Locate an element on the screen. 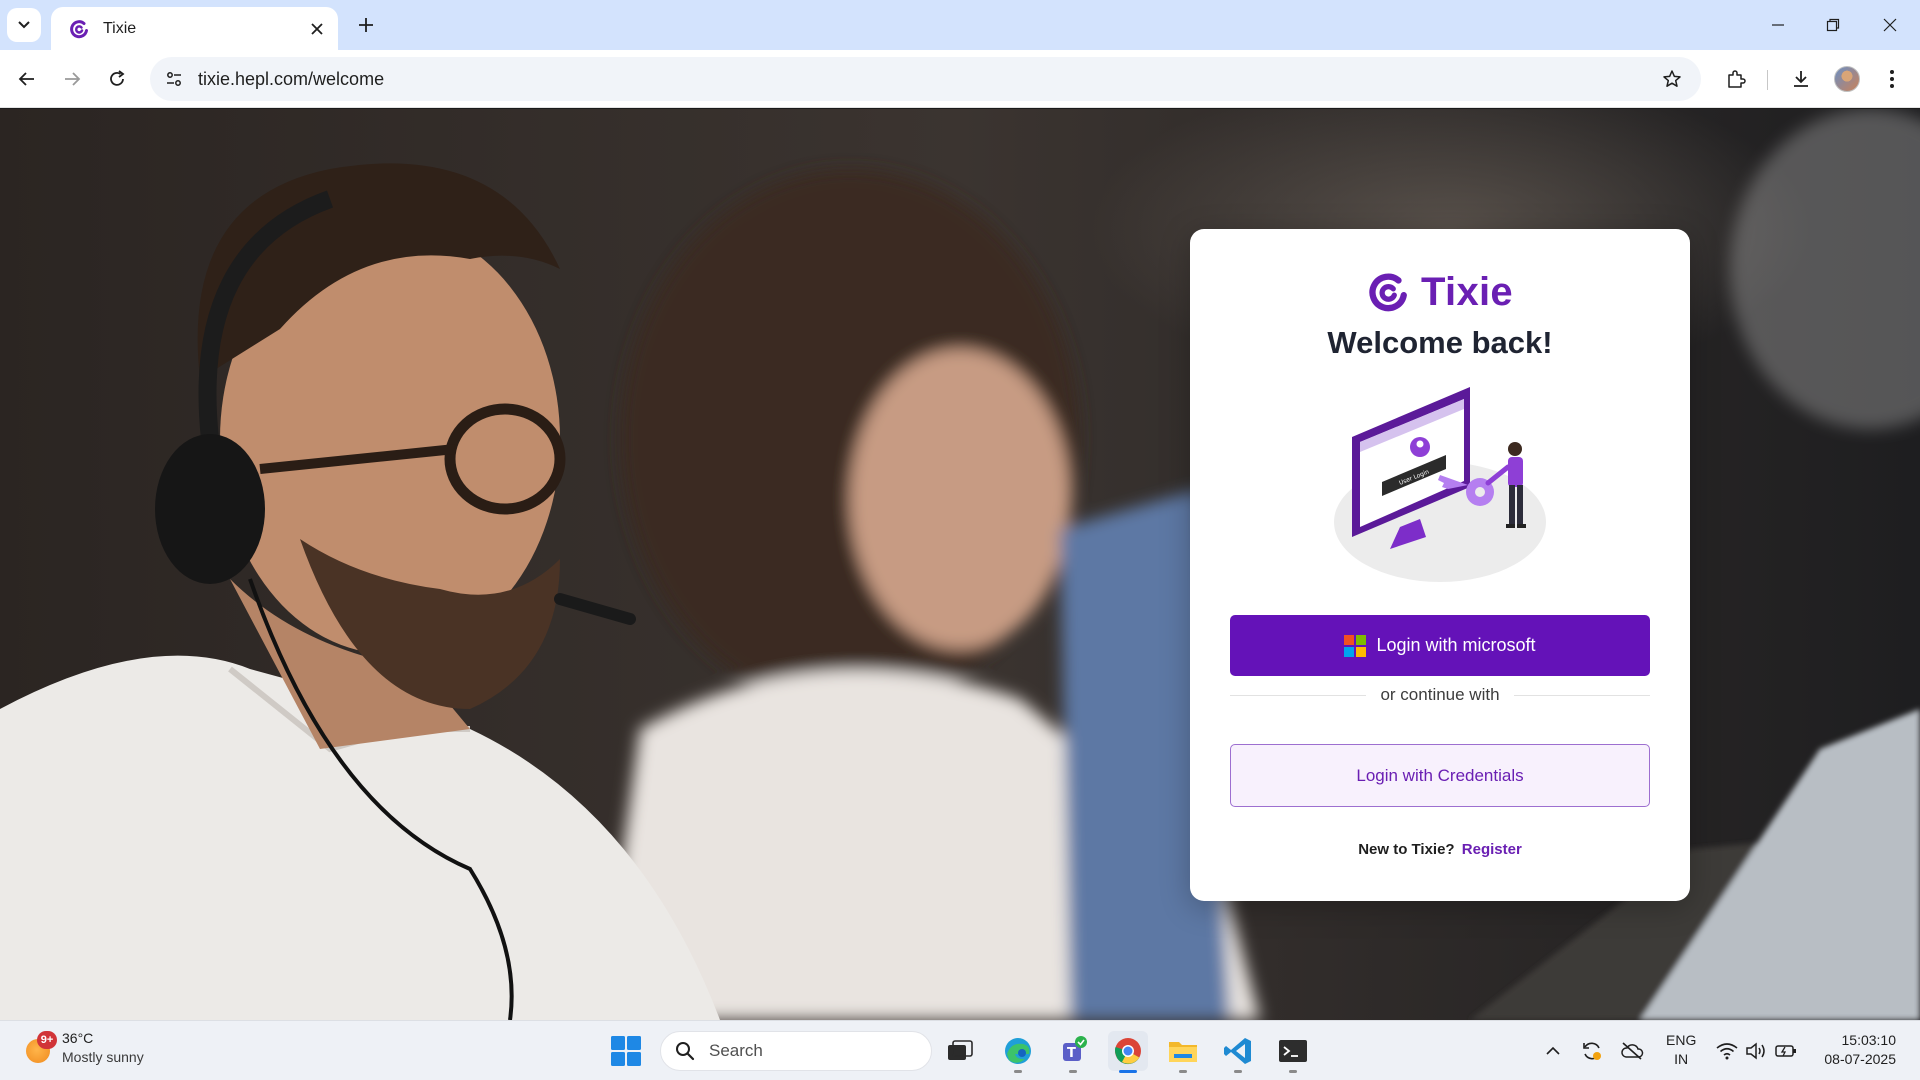  extensions-button is located at coordinates (1736, 79).